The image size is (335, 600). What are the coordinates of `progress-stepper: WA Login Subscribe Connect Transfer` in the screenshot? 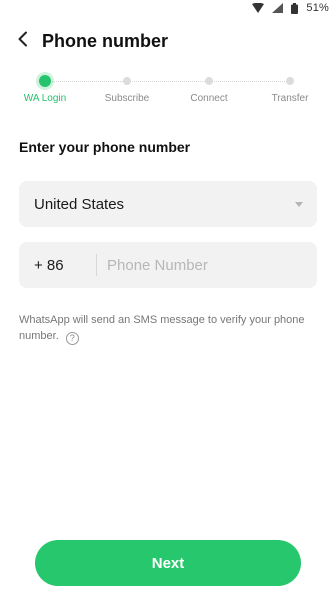 It's located at (167, 92).